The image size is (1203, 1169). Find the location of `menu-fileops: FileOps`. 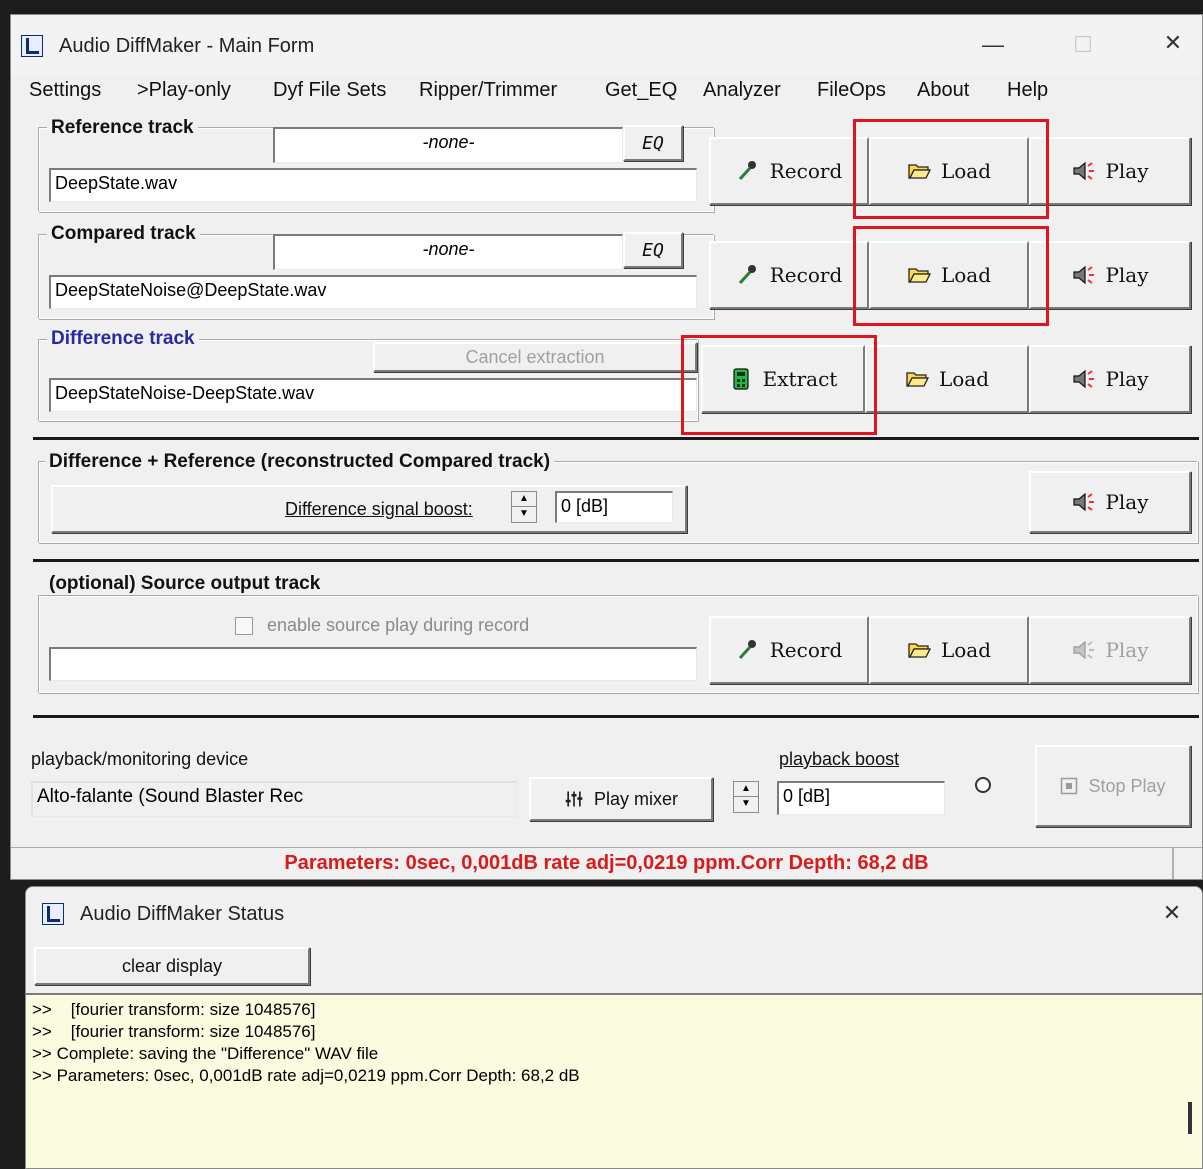

menu-fileops: FileOps is located at coordinates (851, 90).